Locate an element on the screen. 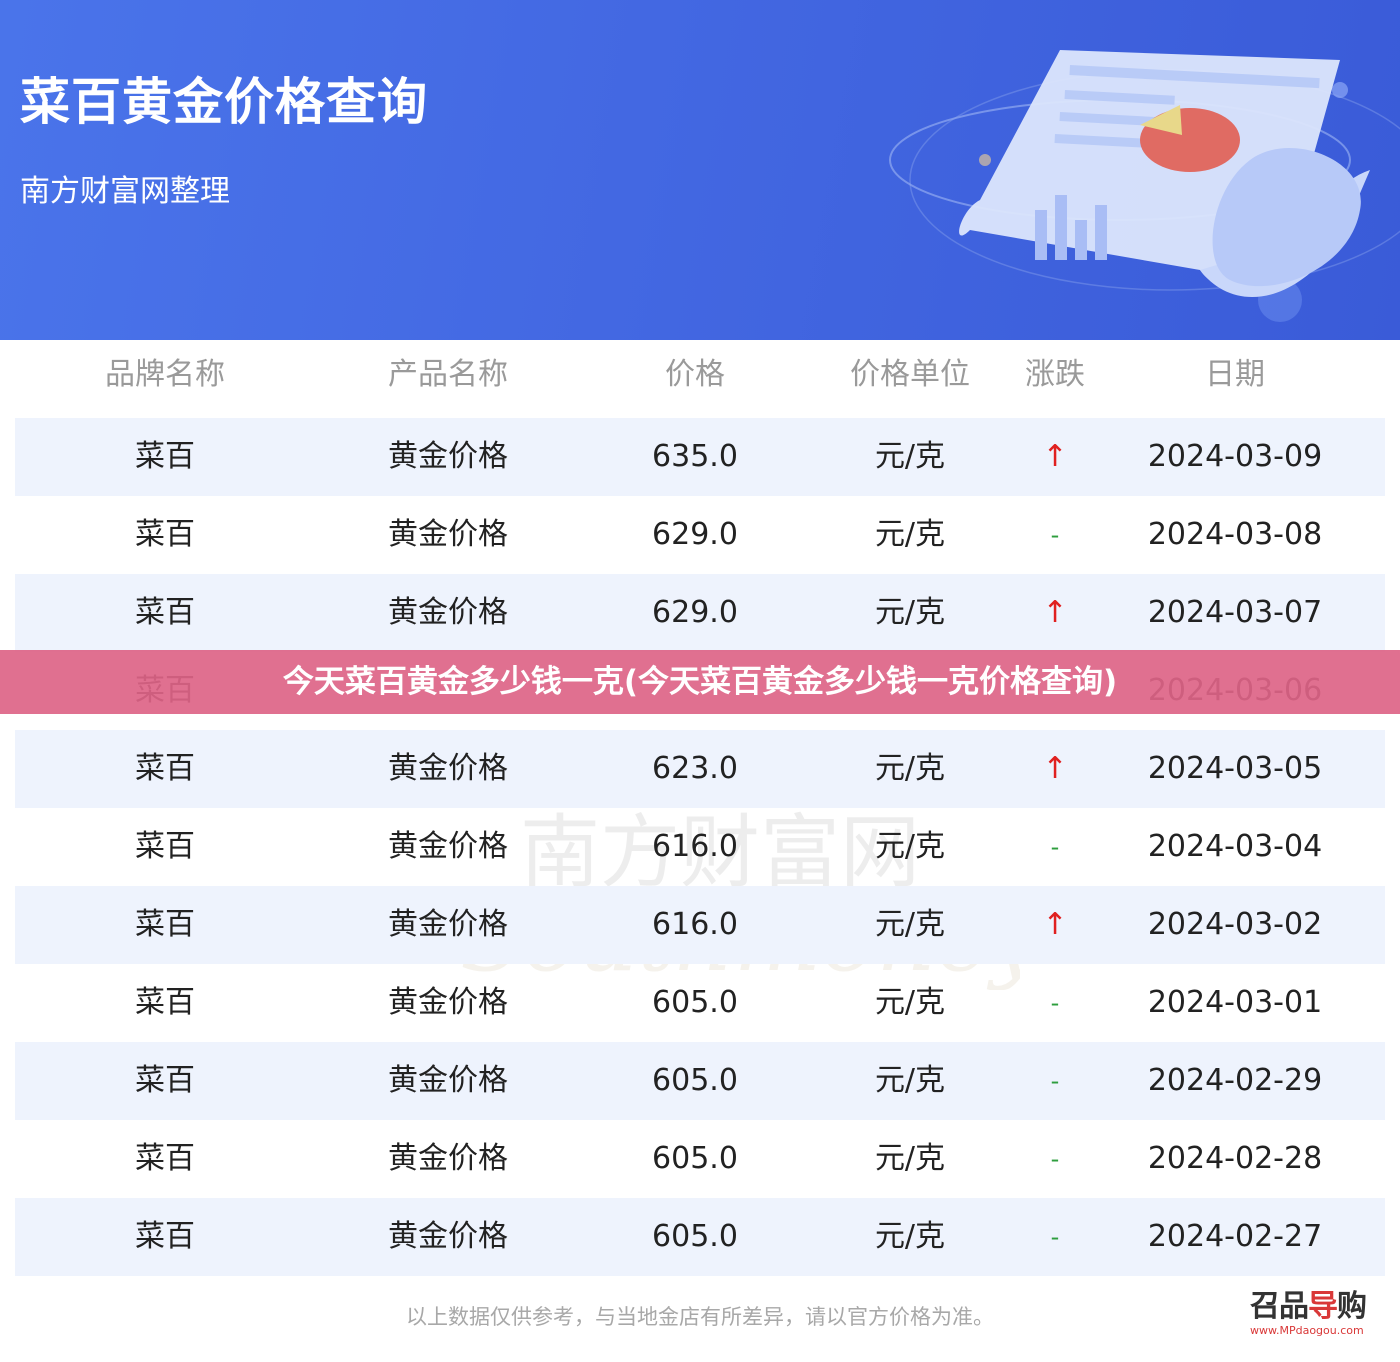  report-illustration-icon is located at coordinates (1144, 186).